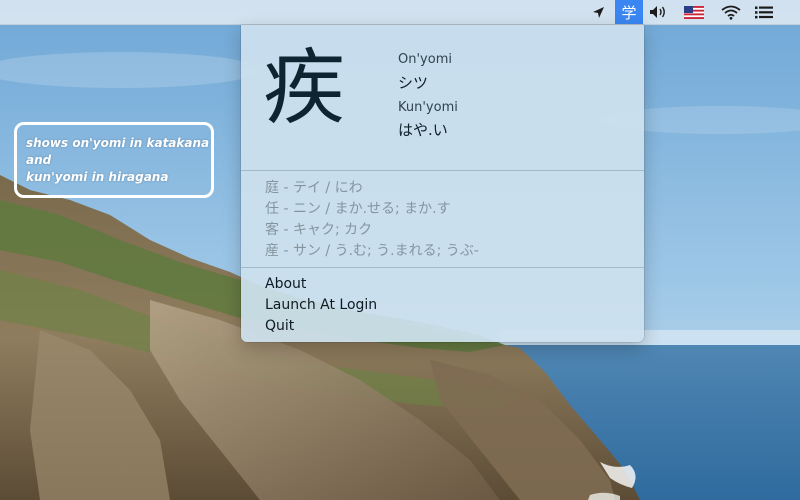  I want to click on wifi-icon, so click(731, 12).